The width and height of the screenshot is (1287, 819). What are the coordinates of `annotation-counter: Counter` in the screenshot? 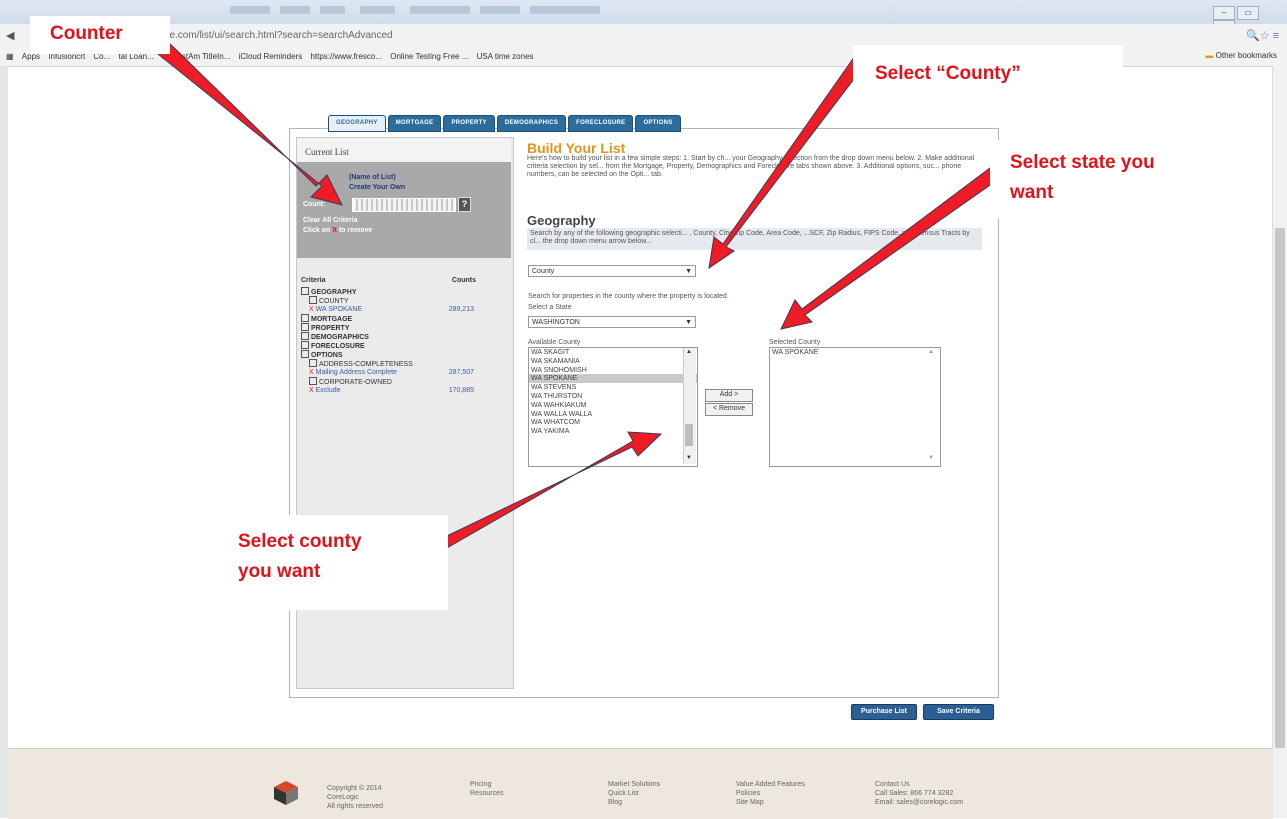 It's located at (100, 35).